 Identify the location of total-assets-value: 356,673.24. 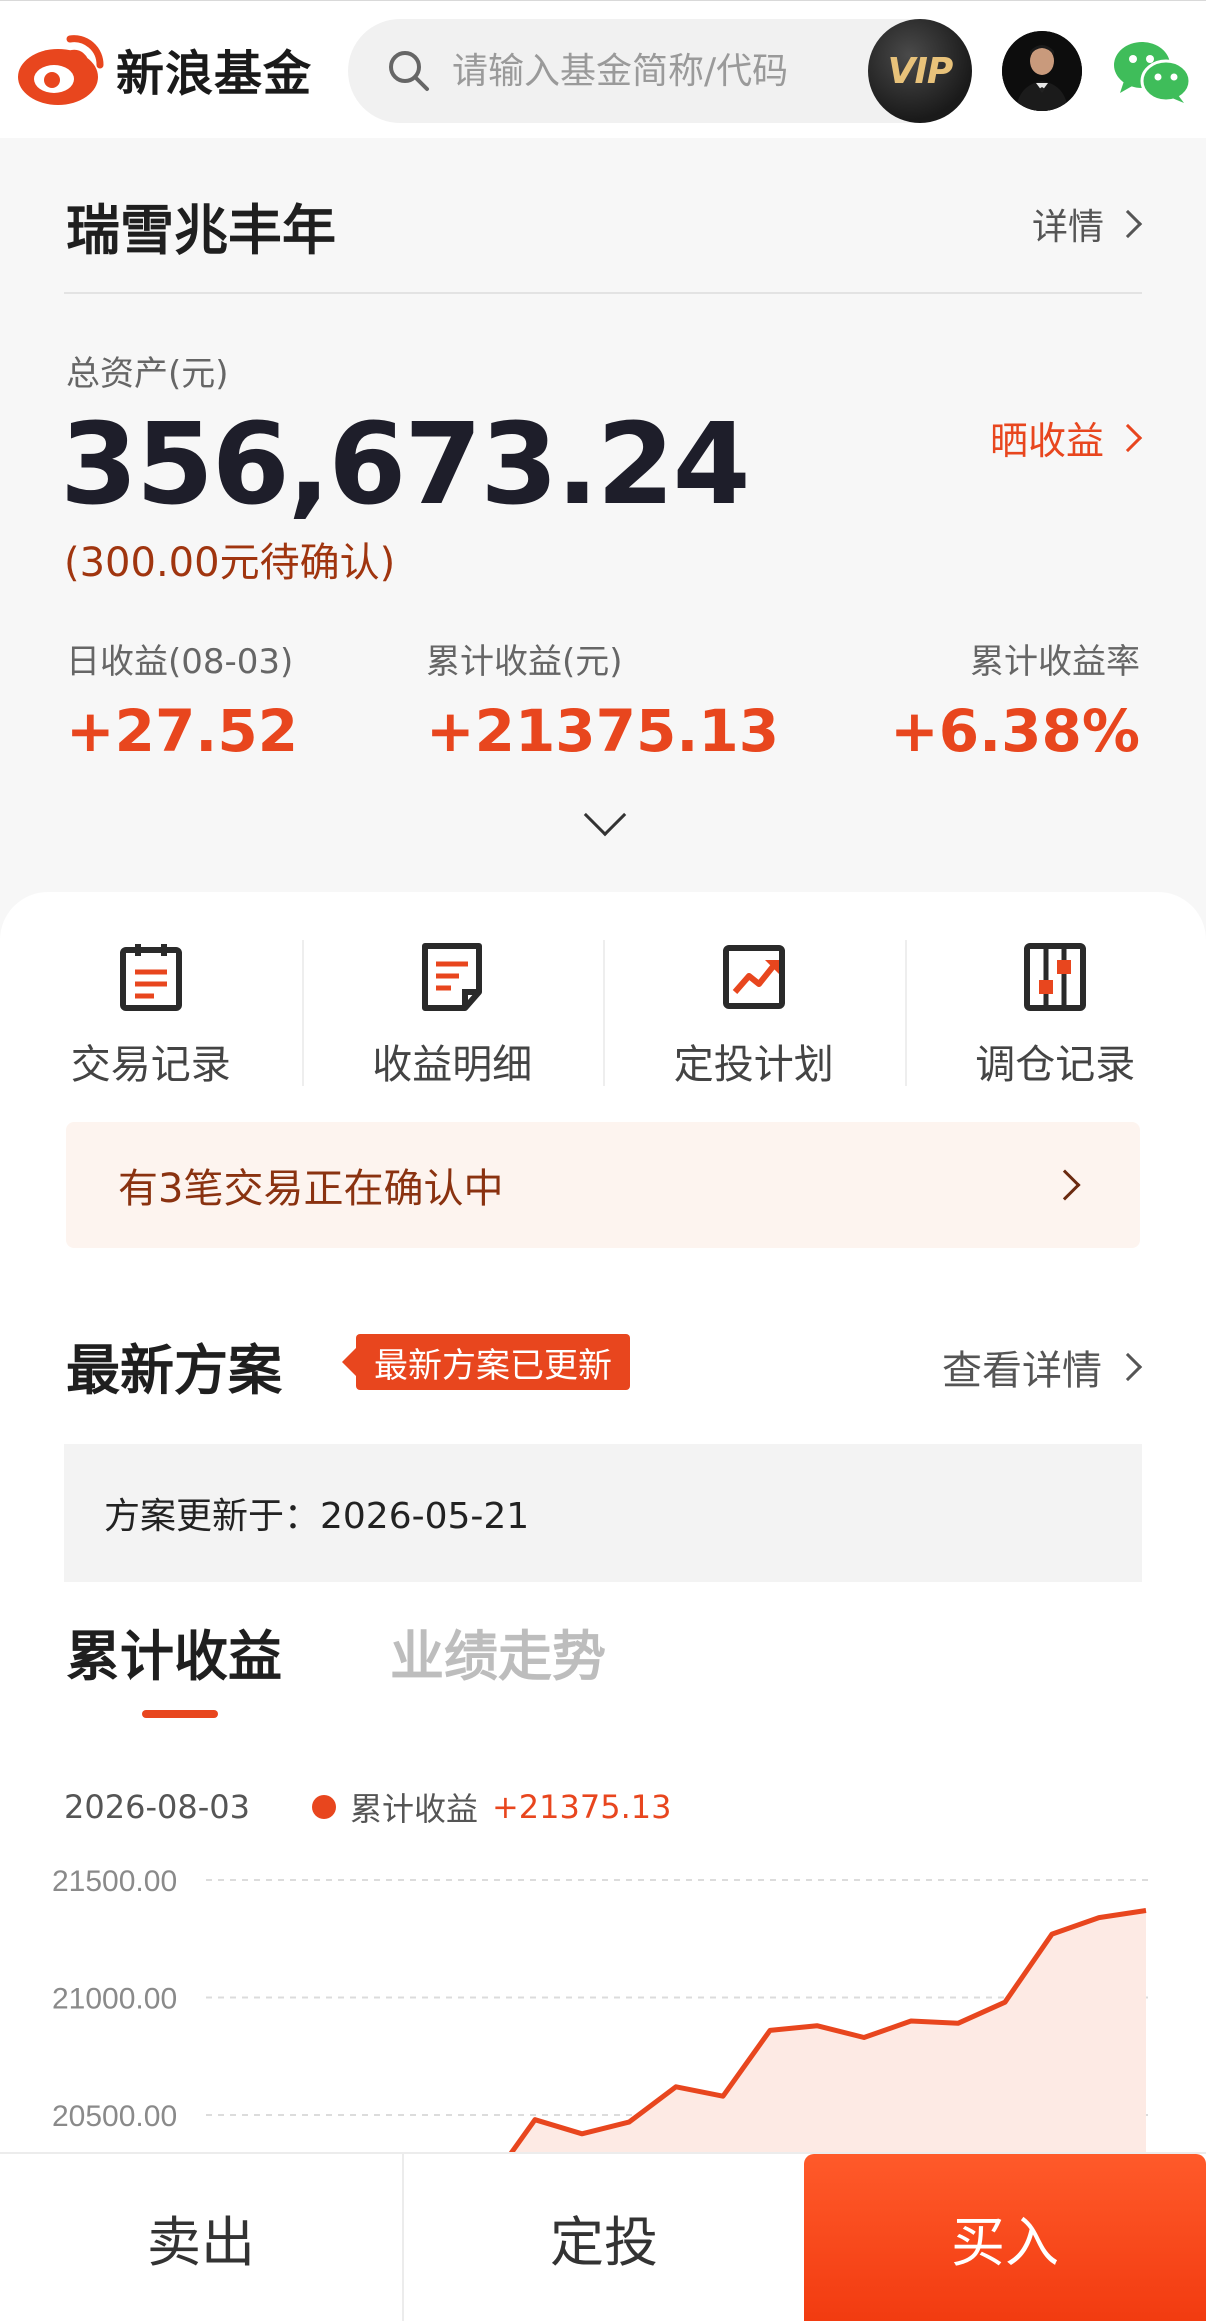
(405, 465).